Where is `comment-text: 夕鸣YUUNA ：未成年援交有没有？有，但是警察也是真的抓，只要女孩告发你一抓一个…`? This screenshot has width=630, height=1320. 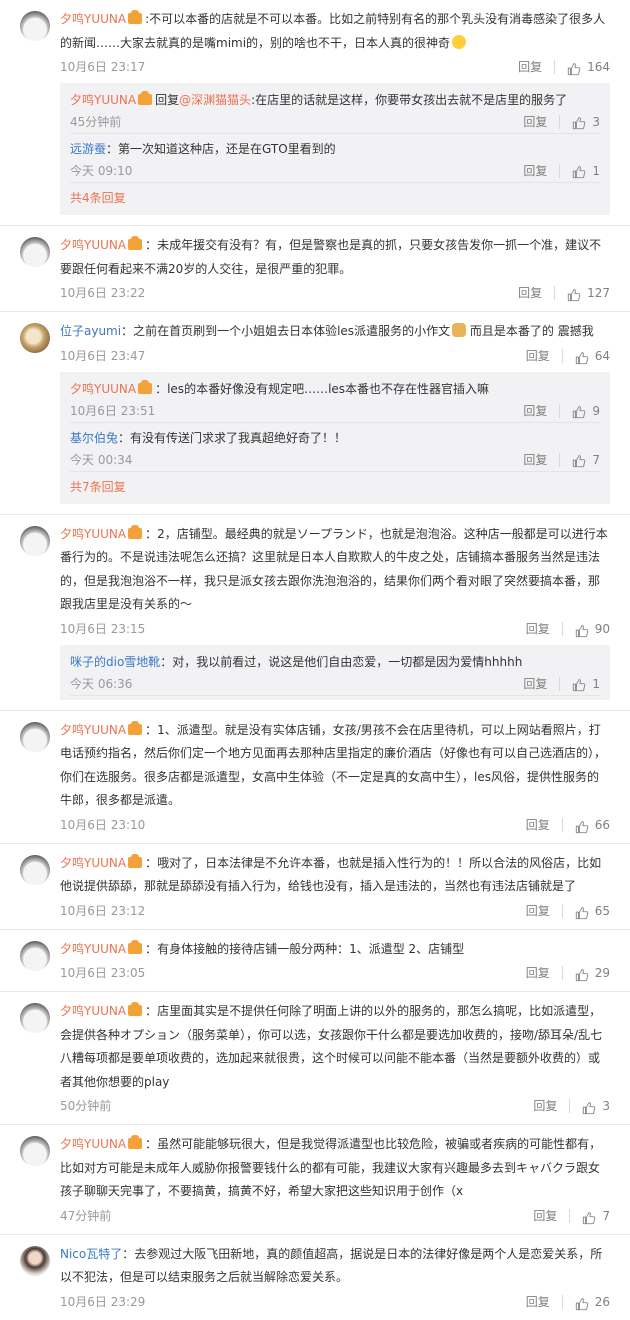
comment-text: 夕鸣YUUNA ：未成年援交有没有？有，但是警察也是真的抓，只要女孩告发你一抓一个… is located at coordinates (335, 257).